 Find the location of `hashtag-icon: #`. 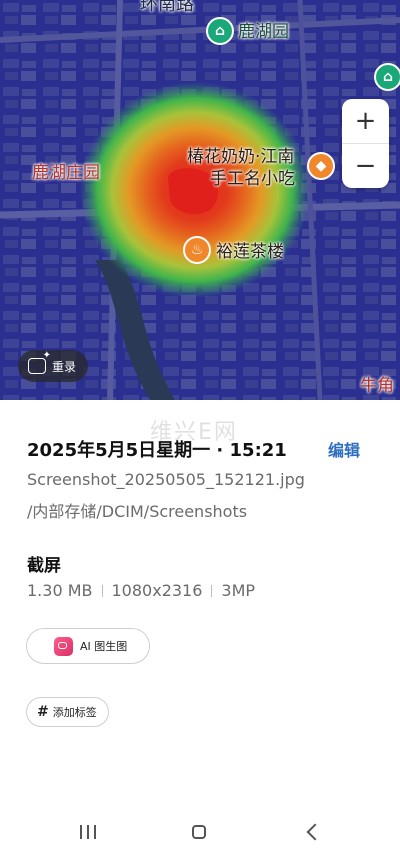

hashtag-icon: # is located at coordinates (43, 712).